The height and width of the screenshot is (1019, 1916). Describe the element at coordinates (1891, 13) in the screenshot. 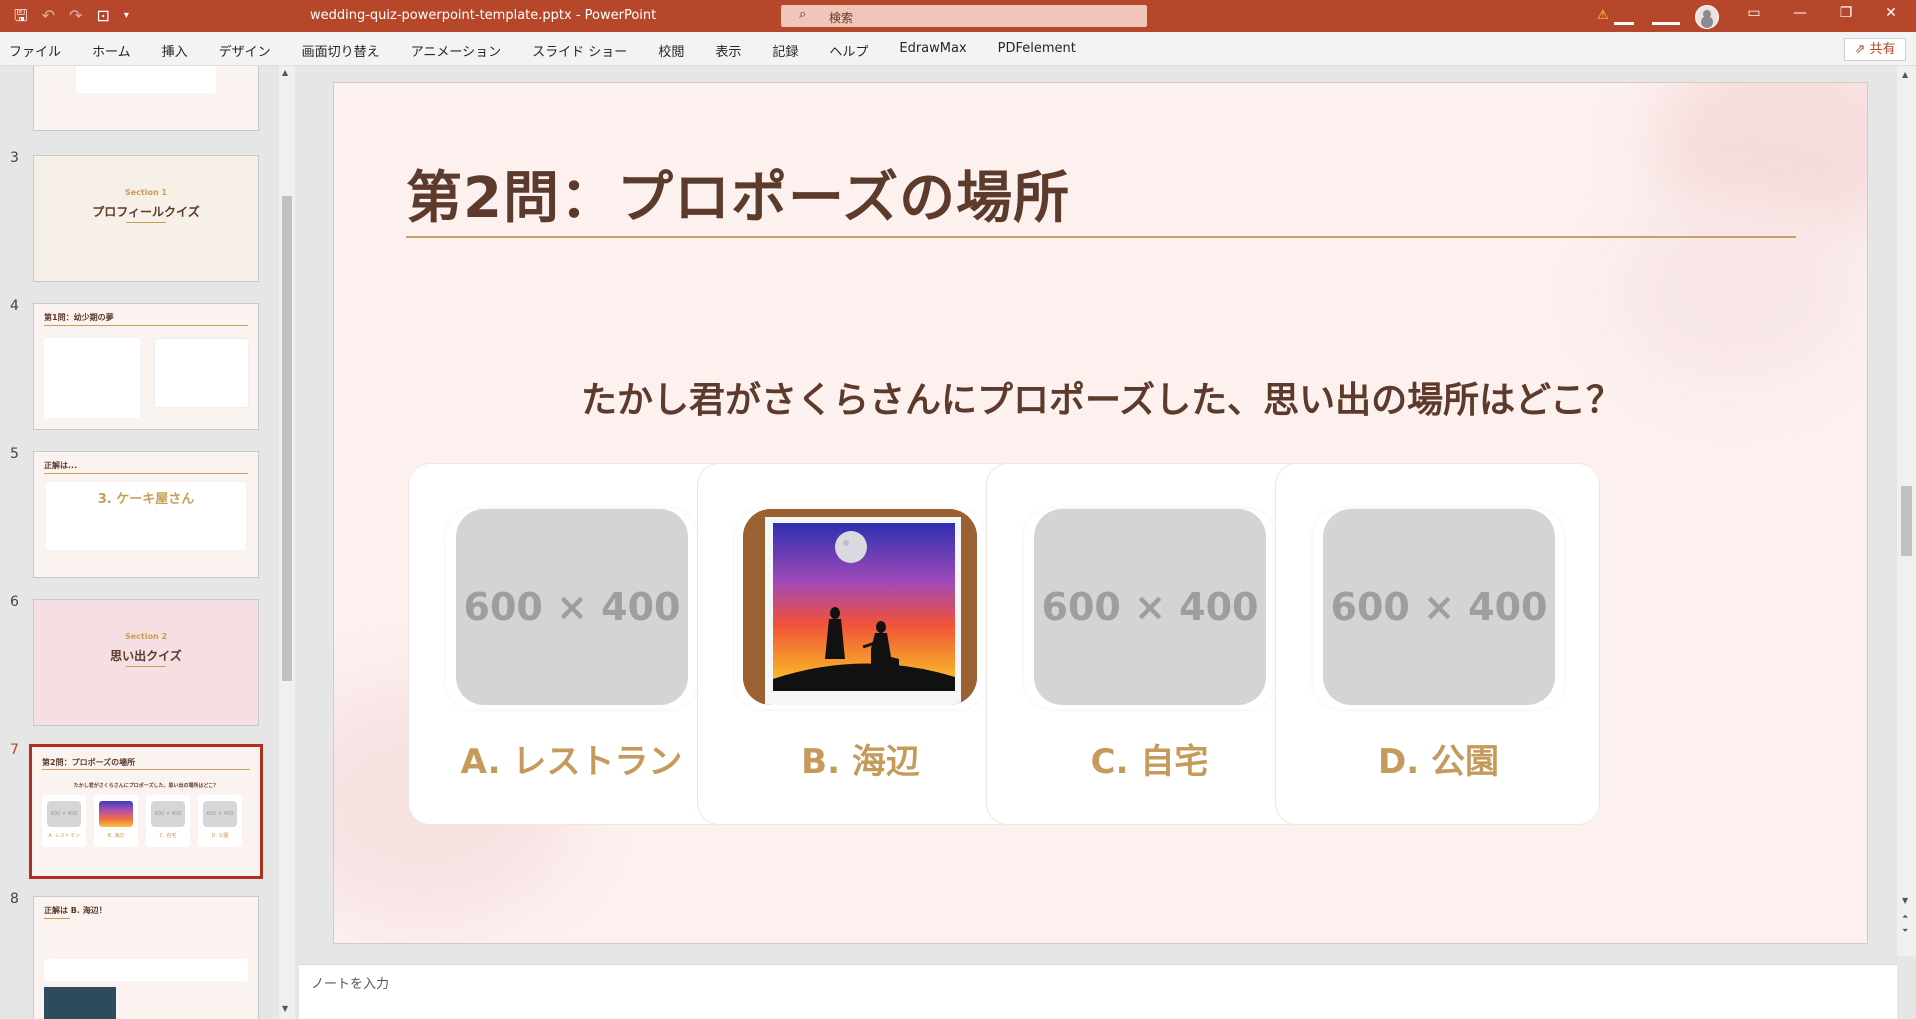

I see `close-icon: ✕` at that location.